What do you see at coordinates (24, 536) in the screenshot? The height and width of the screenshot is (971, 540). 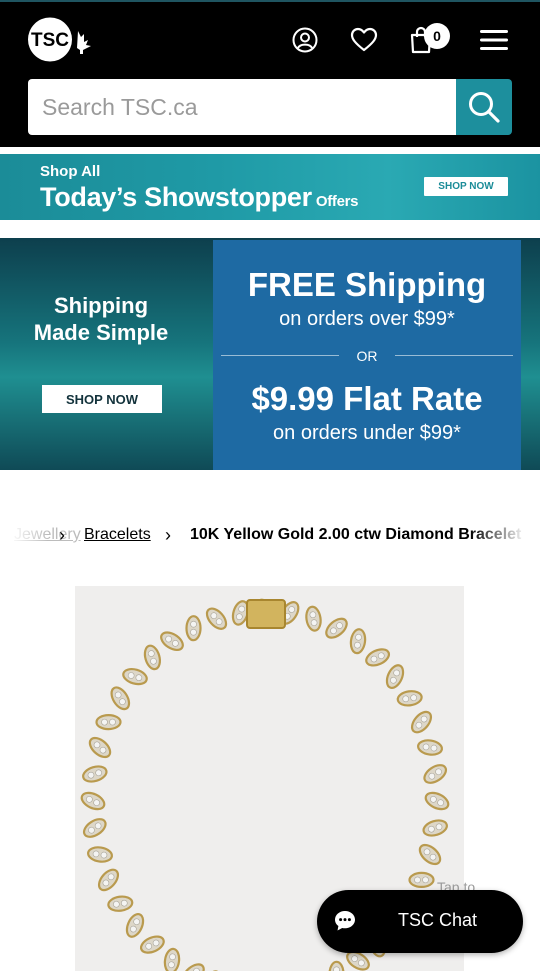 I see `breadcrumb-fade-left` at bounding box center [24, 536].